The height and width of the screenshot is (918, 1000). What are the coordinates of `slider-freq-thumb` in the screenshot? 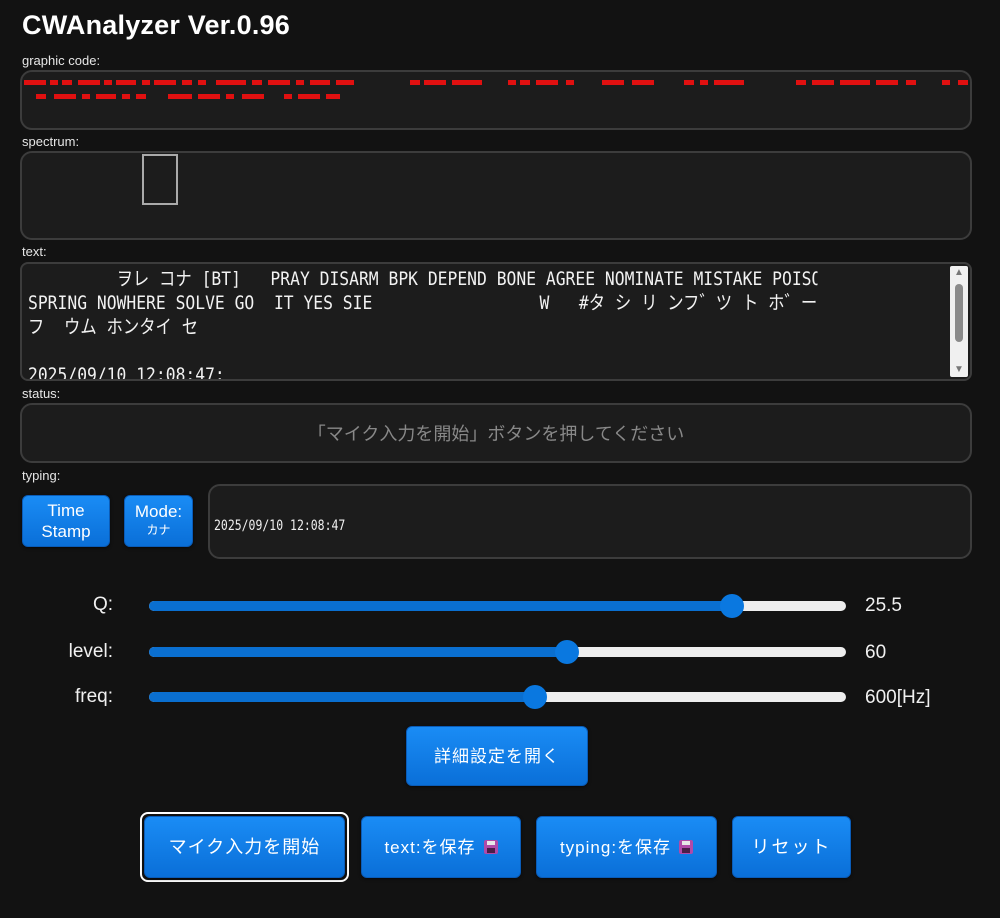 It's located at (535, 697).